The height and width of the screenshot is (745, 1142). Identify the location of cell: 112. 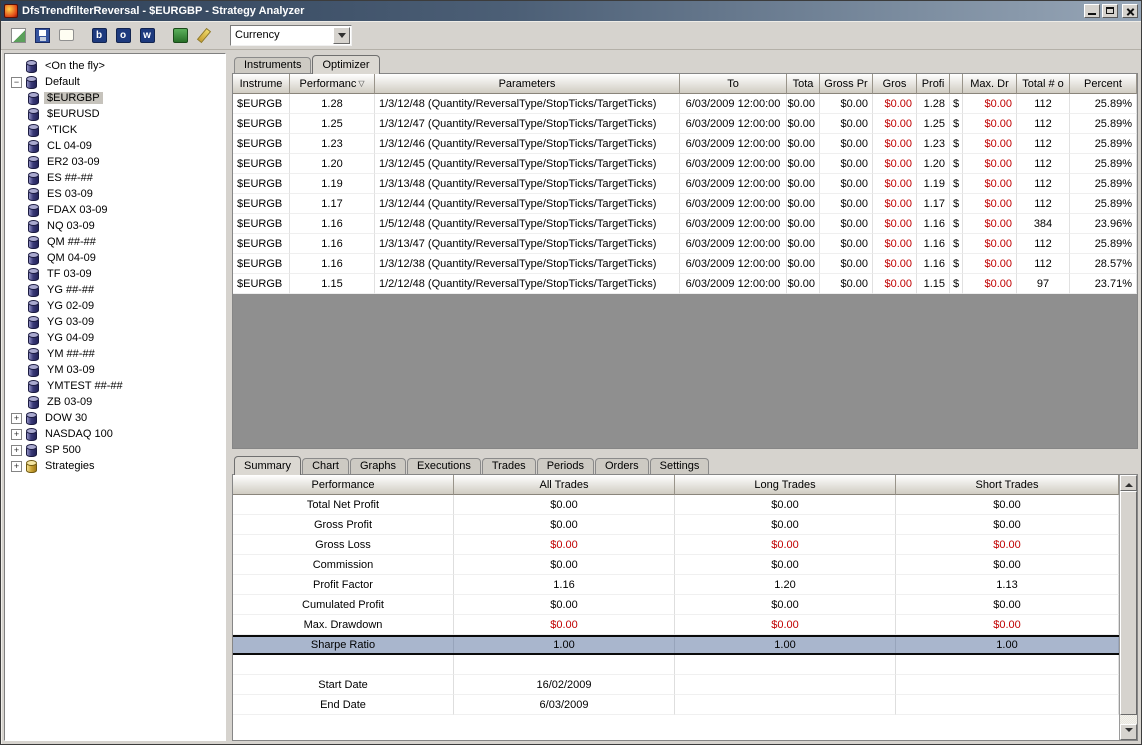
(1043, 264).